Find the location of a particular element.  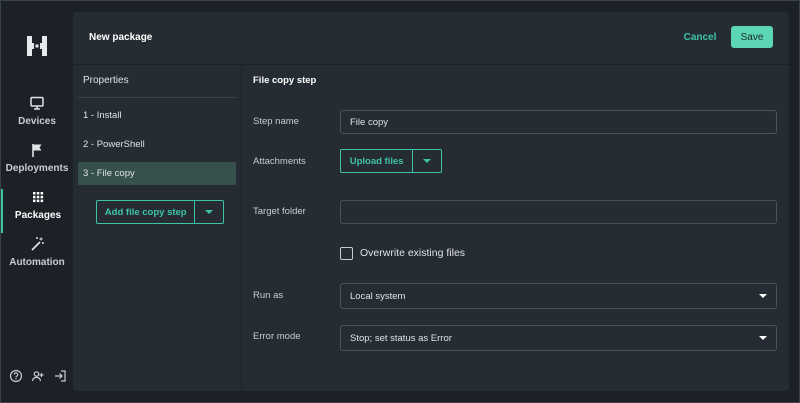

step-label: 1 - Install is located at coordinates (102, 115).